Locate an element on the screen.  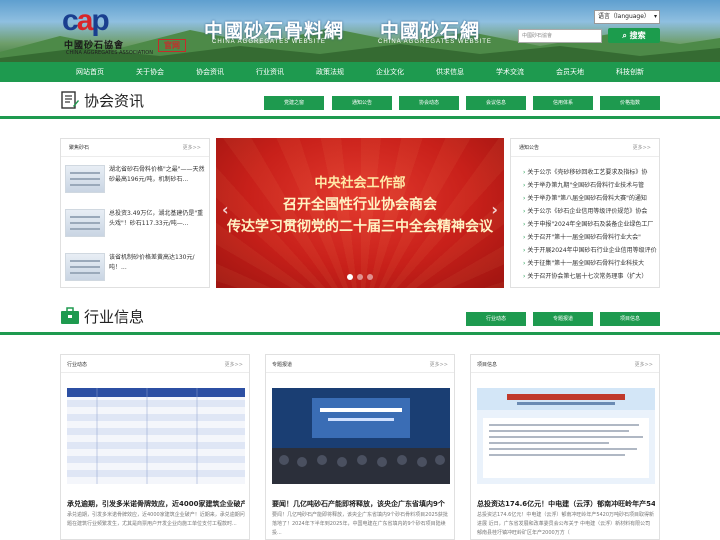
industry-tab-special: 专题报道 is located at coordinates (563, 319).